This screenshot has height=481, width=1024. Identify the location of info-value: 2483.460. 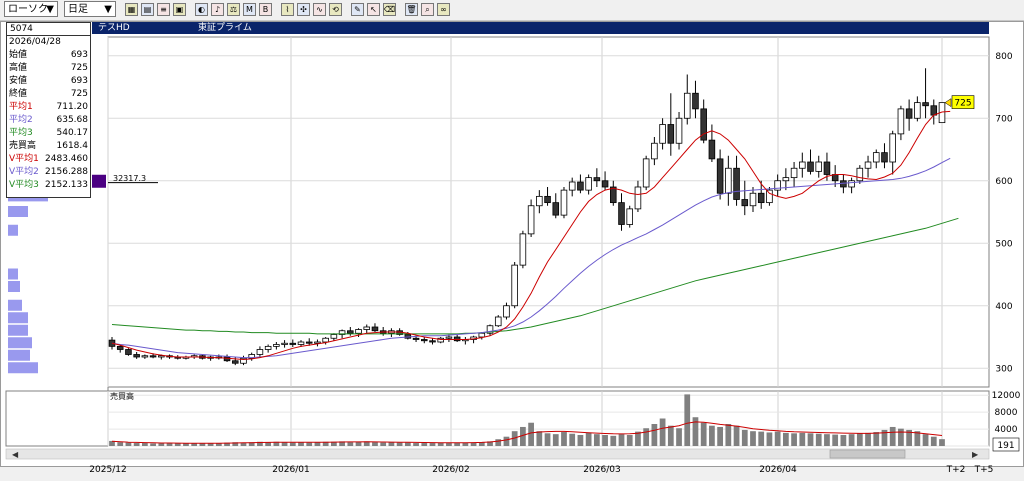
(66, 159).